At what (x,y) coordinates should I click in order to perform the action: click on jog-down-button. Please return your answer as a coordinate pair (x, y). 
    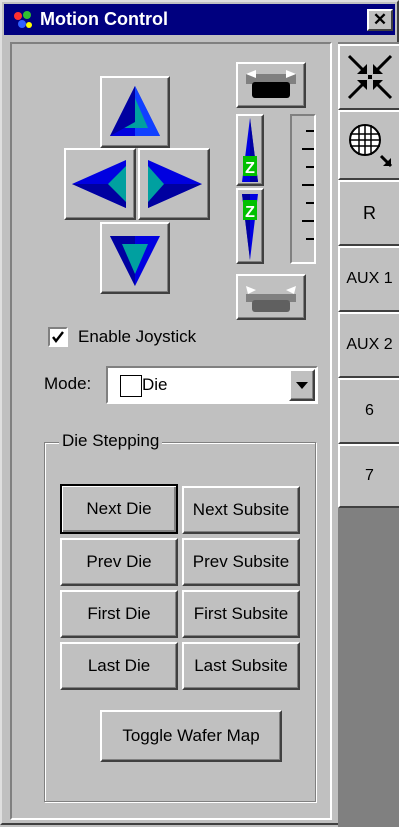
    Looking at the image, I should click on (135, 258).